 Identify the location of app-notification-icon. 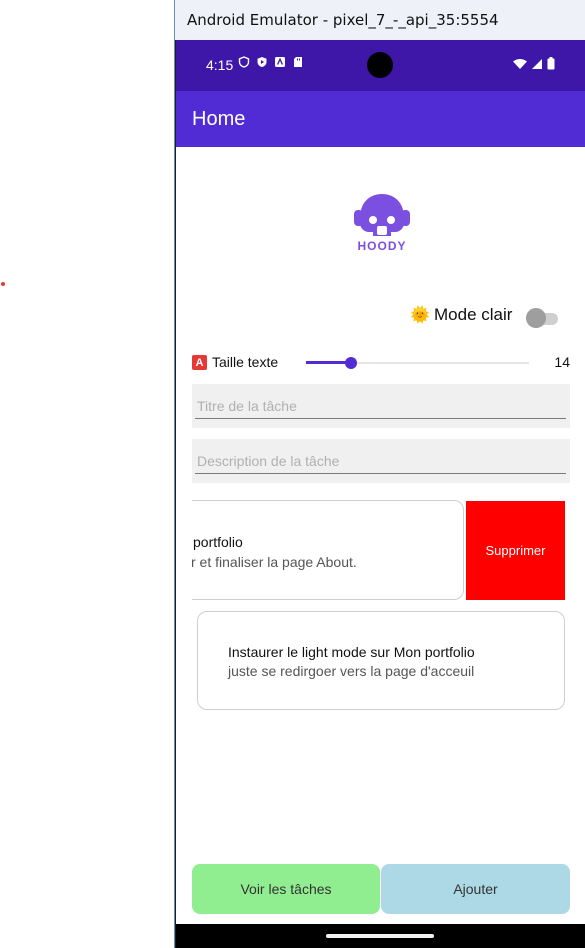
(280, 62).